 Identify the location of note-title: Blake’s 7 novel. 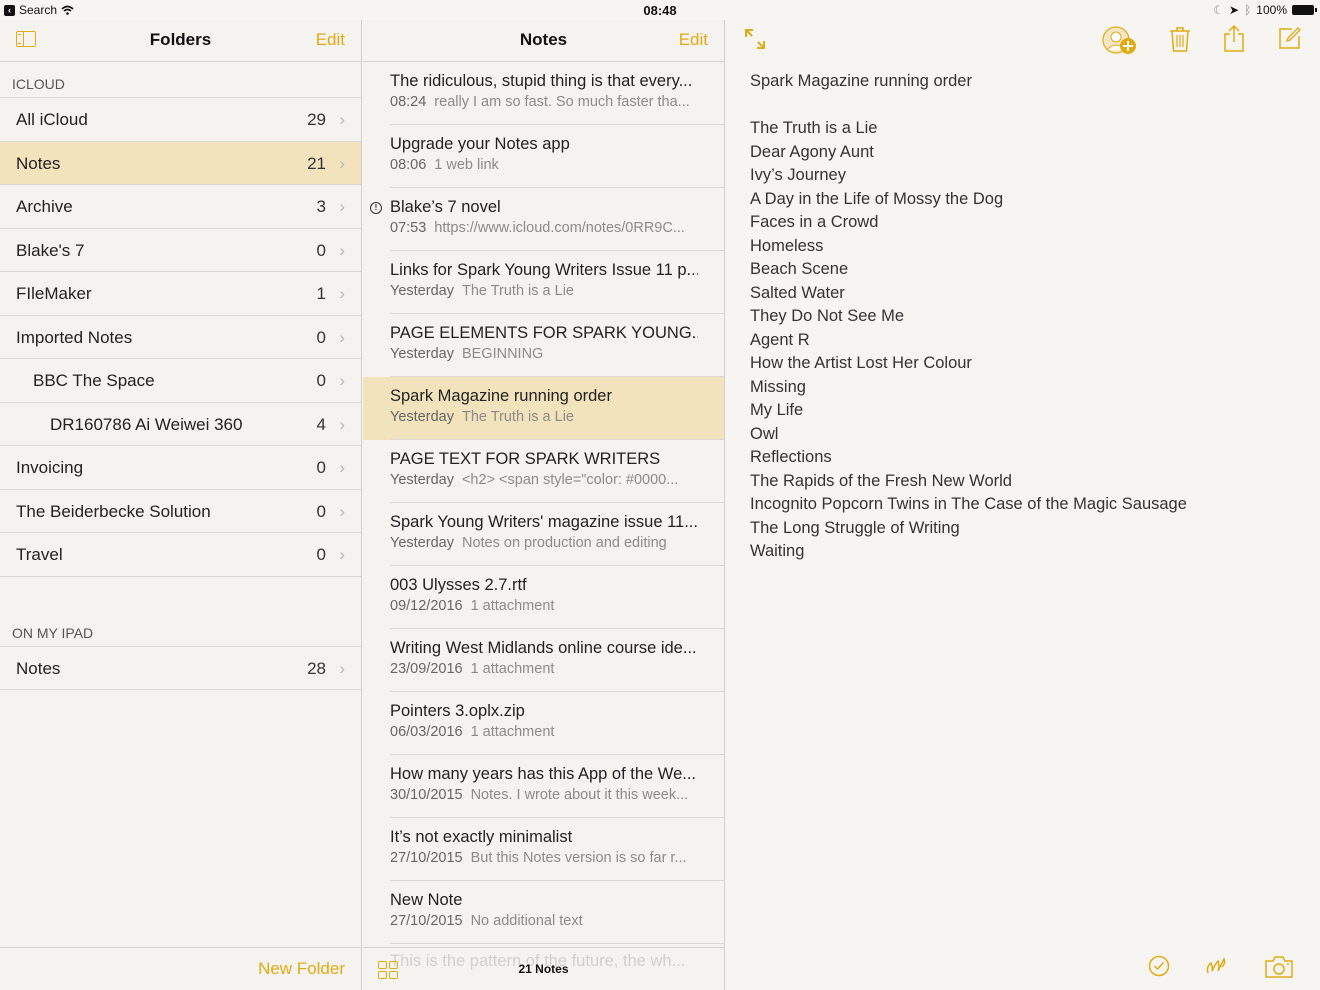
(445, 207).